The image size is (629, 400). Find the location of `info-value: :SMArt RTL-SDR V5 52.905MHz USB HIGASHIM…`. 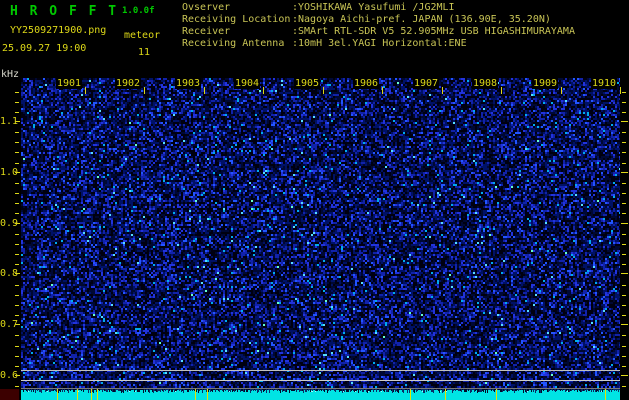

info-value: :SMArt RTL-SDR V5 52.905MHz USB HIGASHIM… is located at coordinates (433, 31).